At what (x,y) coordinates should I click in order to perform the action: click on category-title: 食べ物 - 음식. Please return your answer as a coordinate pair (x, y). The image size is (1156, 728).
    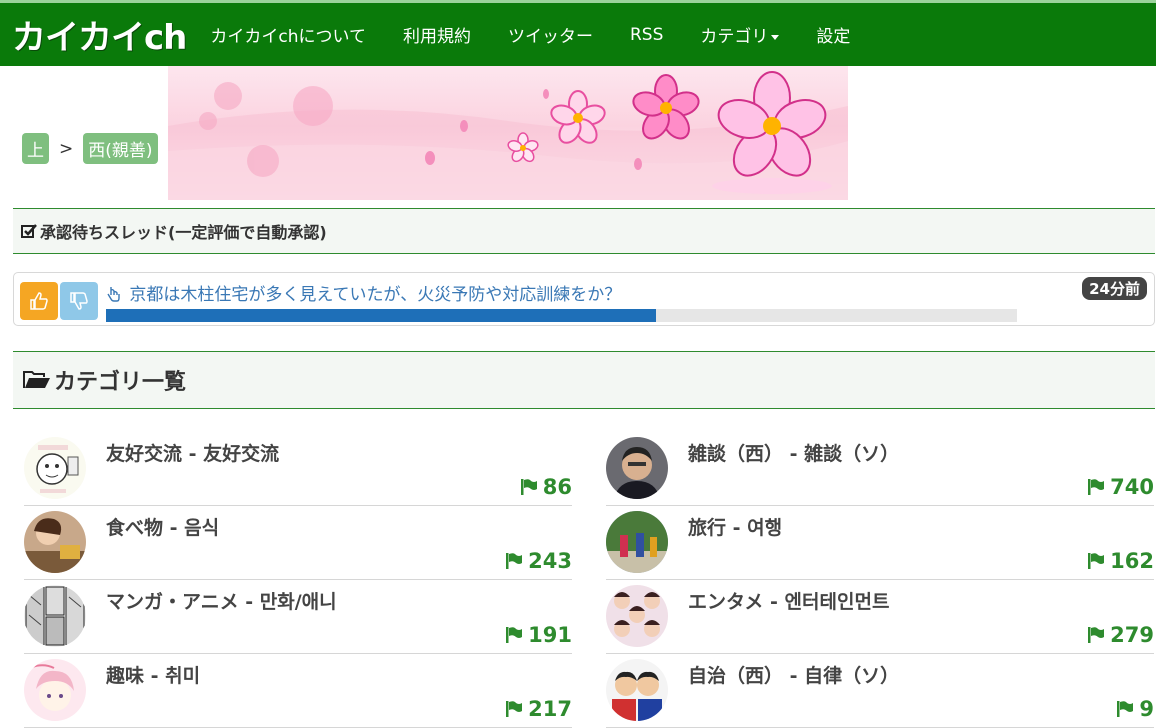
    Looking at the image, I should click on (163, 528).